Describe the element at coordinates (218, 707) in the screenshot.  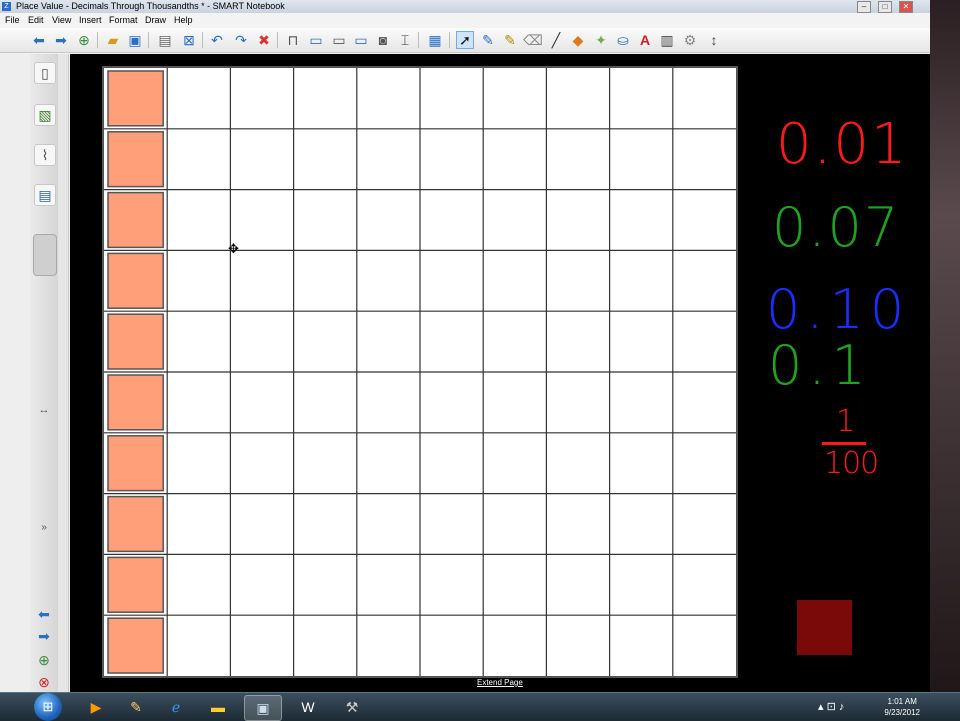
I see `explorer-icon: ▬` at that location.